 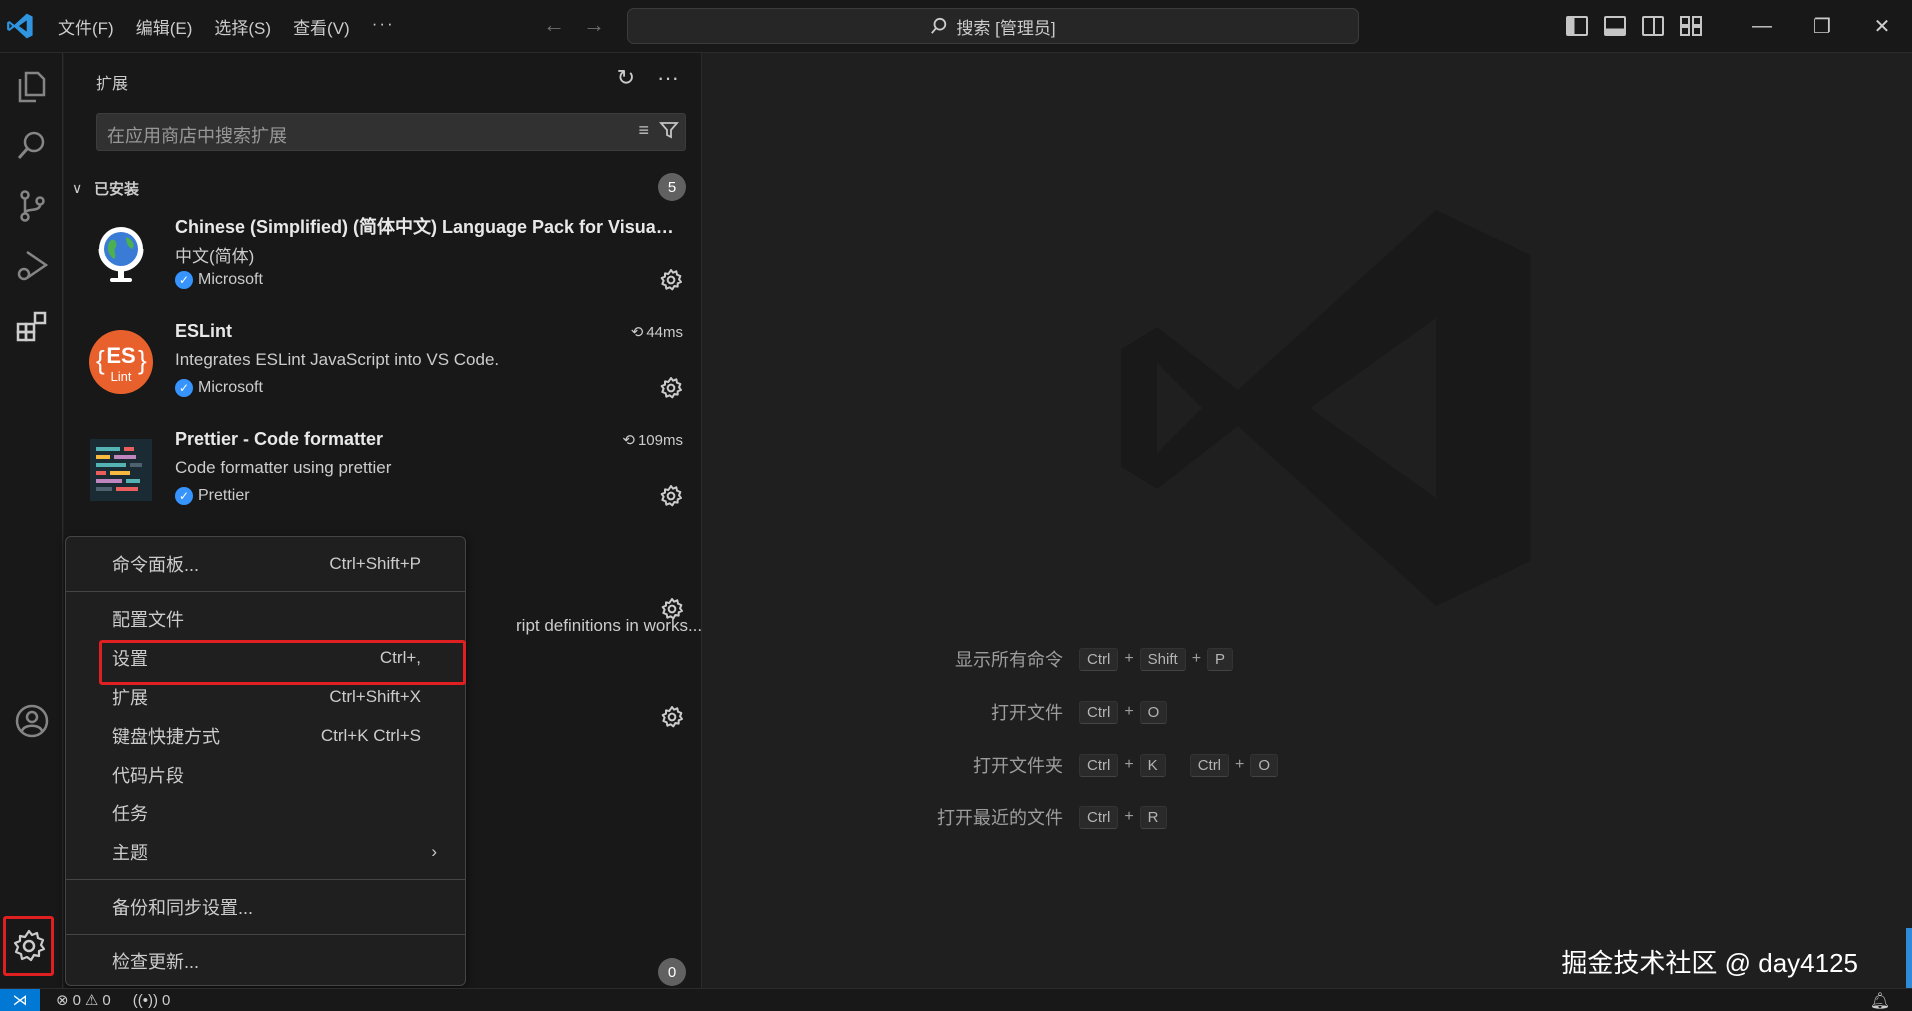 What do you see at coordinates (31, 87) in the screenshot?
I see `explorer-icon` at bounding box center [31, 87].